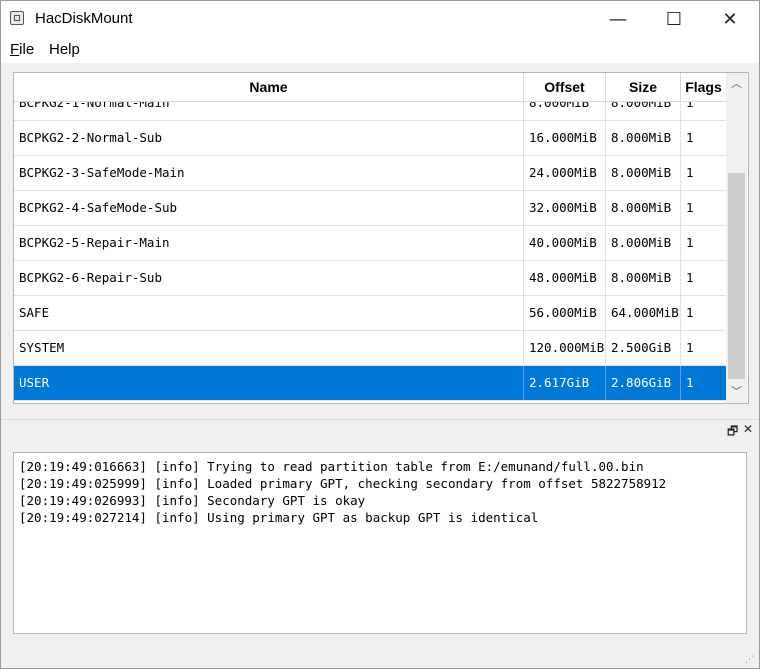 The height and width of the screenshot is (669, 760). I want to click on cell-name: SYSTEM, so click(269, 348).